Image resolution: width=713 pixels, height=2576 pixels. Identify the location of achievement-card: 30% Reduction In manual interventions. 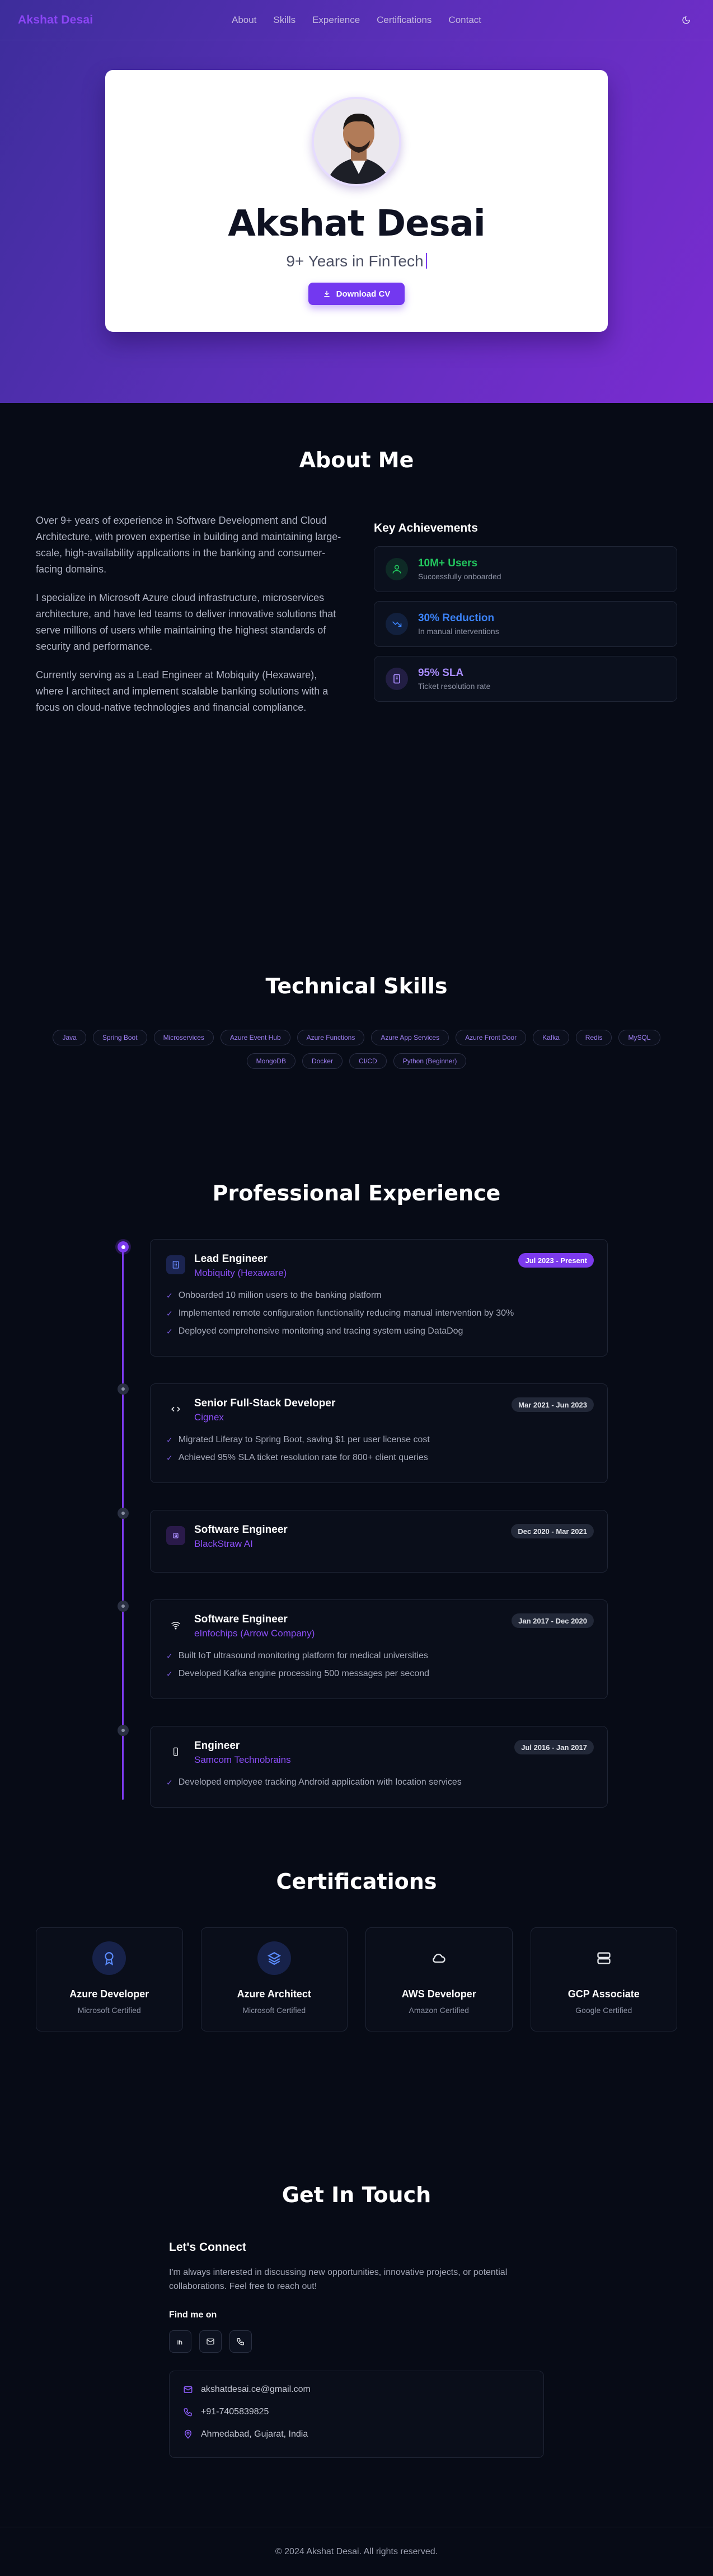
(525, 624).